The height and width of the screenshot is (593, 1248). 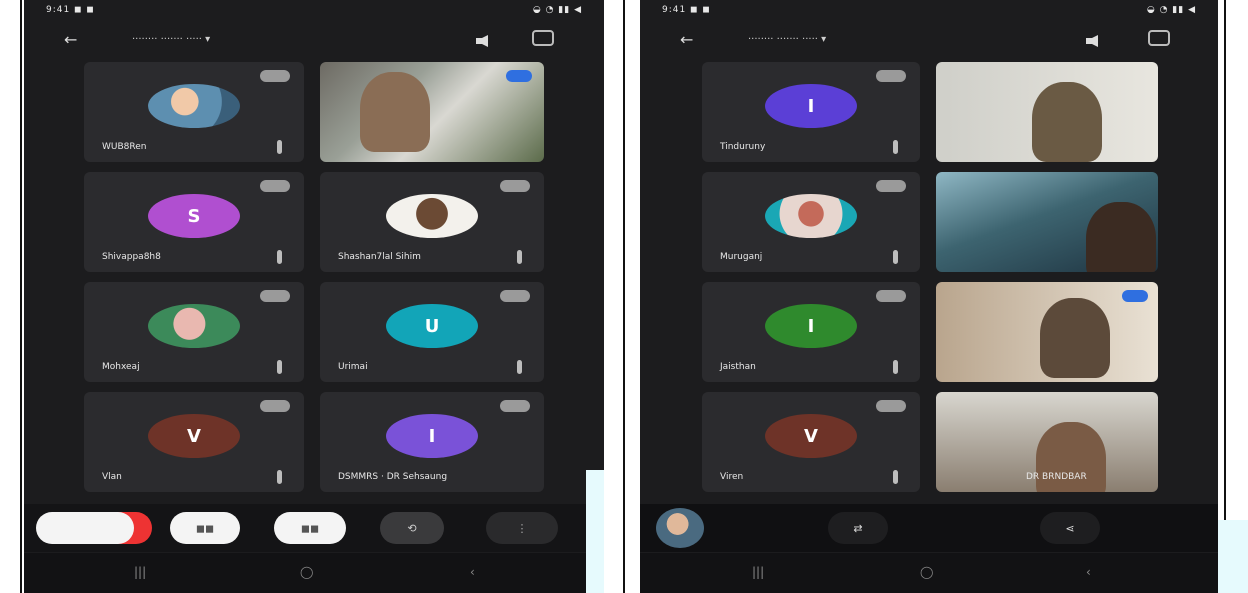 What do you see at coordinates (85, 528) in the screenshot?
I see `end-call-button` at bounding box center [85, 528].